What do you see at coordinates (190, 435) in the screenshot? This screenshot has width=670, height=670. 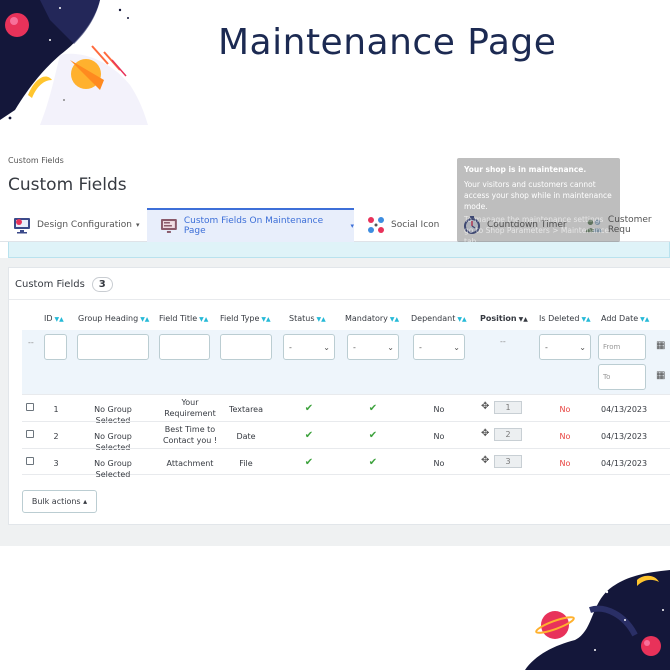 I see `cell-field-title: Best Time to Contact you !` at bounding box center [190, 435].